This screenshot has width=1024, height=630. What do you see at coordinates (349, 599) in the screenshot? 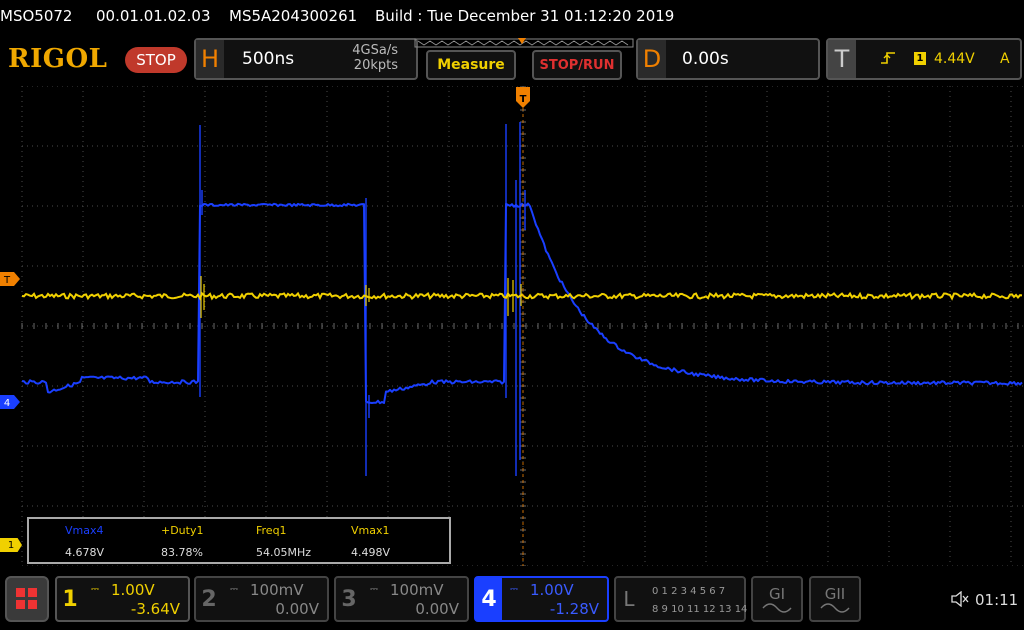
I see `channel-3-number: 3` at bounding box center [349, 599].